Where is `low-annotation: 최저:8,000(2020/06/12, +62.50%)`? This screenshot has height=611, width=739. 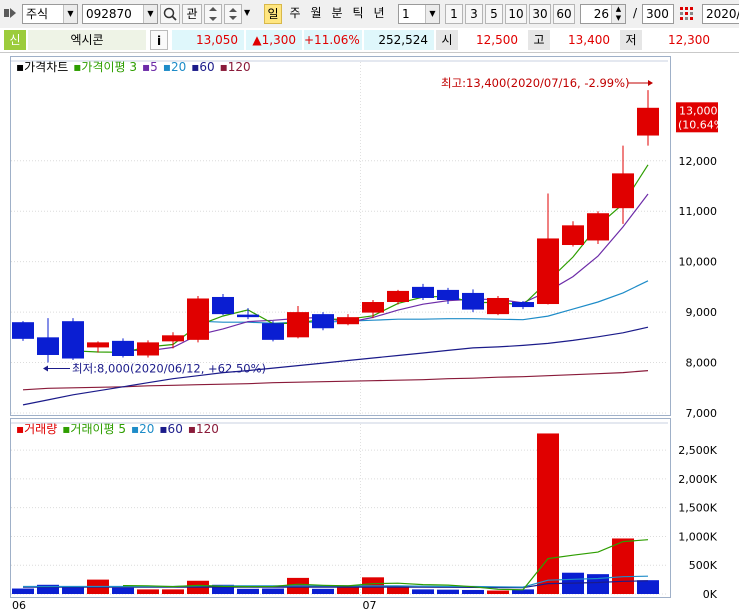 low-annotation: 최저:8,000(2020/06/12, +62.50%) is located at coordinates (169, 369).